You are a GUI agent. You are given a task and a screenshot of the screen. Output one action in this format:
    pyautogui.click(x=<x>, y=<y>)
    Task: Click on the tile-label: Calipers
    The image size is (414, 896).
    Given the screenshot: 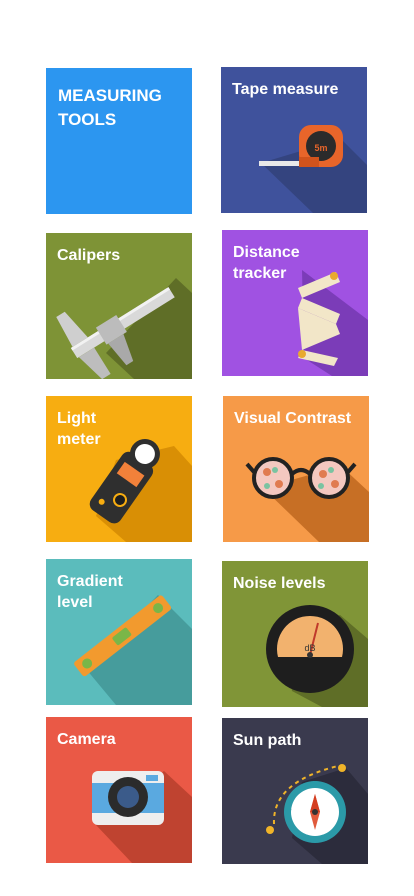 What is the action you would take?
    pyautogui.click(x=89, y=255)
    